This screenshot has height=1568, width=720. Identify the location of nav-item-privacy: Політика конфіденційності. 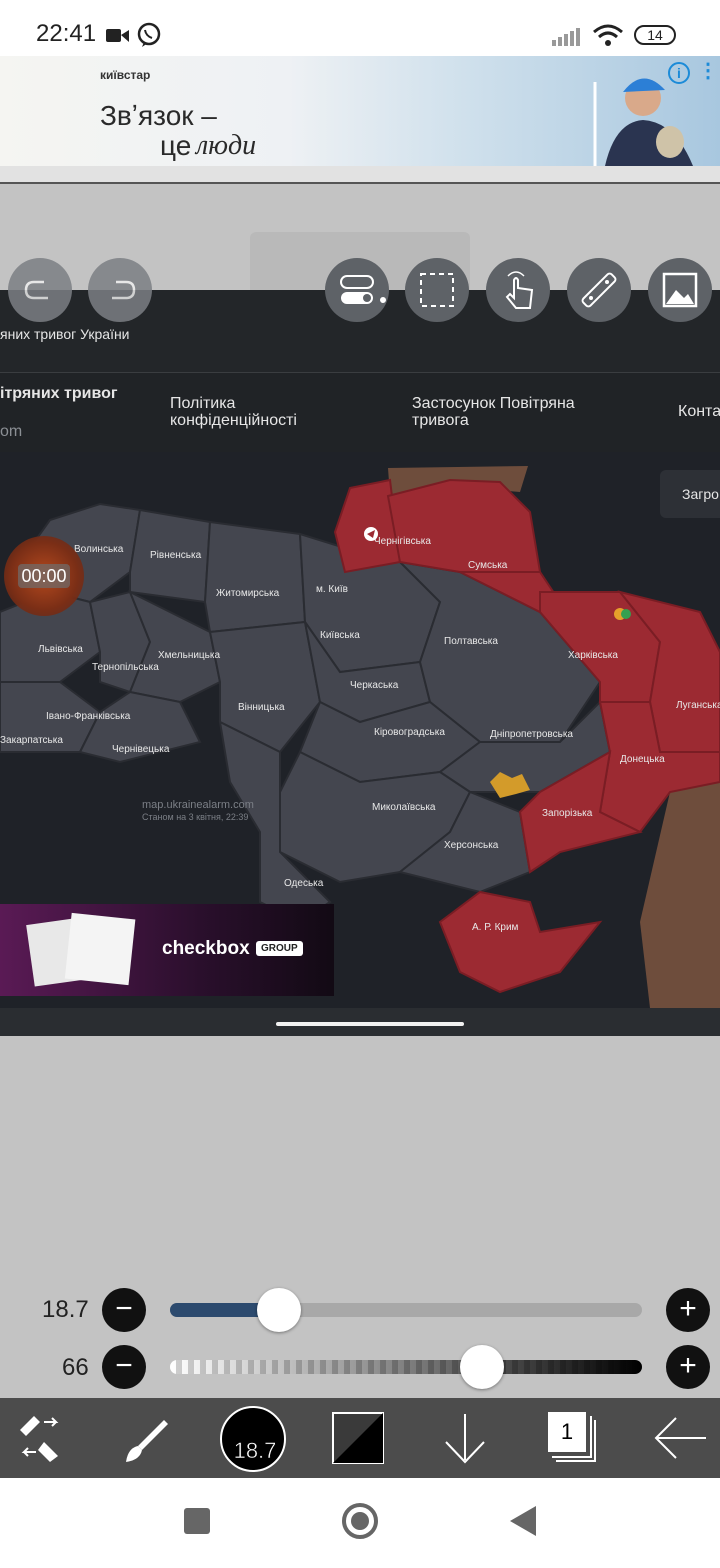
(250, 412).